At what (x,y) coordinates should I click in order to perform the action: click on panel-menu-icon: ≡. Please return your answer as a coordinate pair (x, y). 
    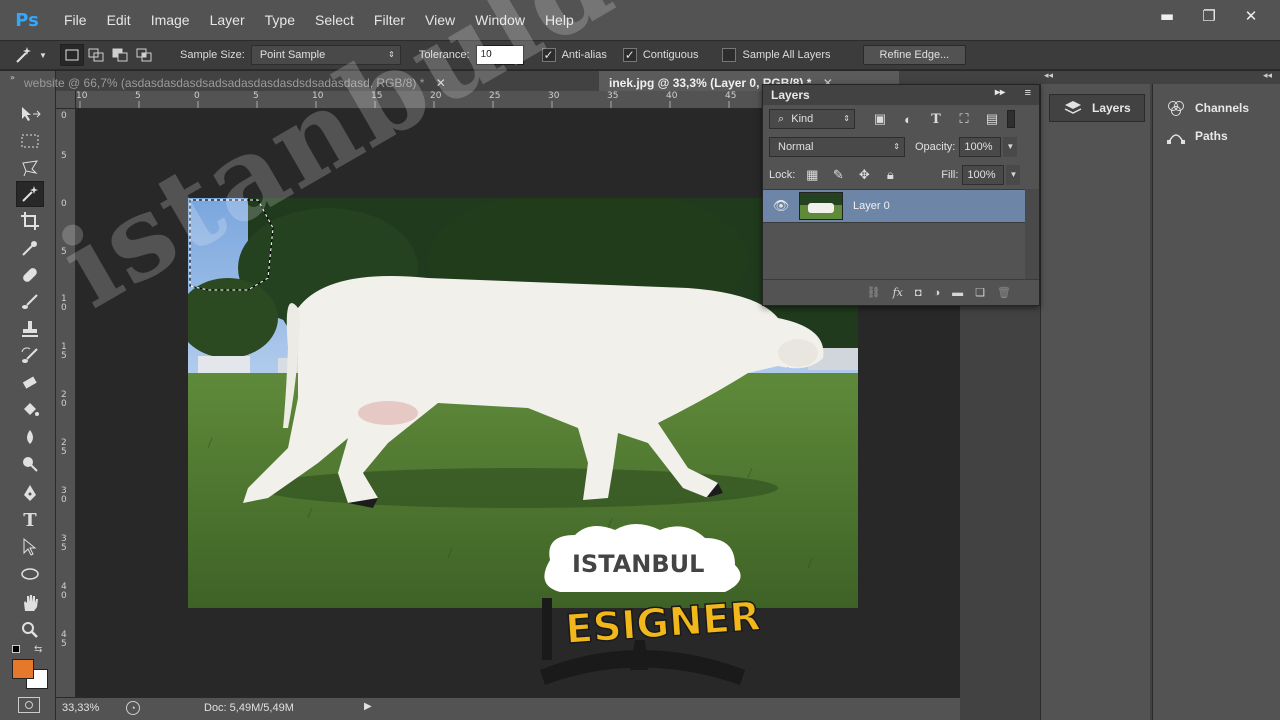
    Looking at the image, I should click on (1028, 93).